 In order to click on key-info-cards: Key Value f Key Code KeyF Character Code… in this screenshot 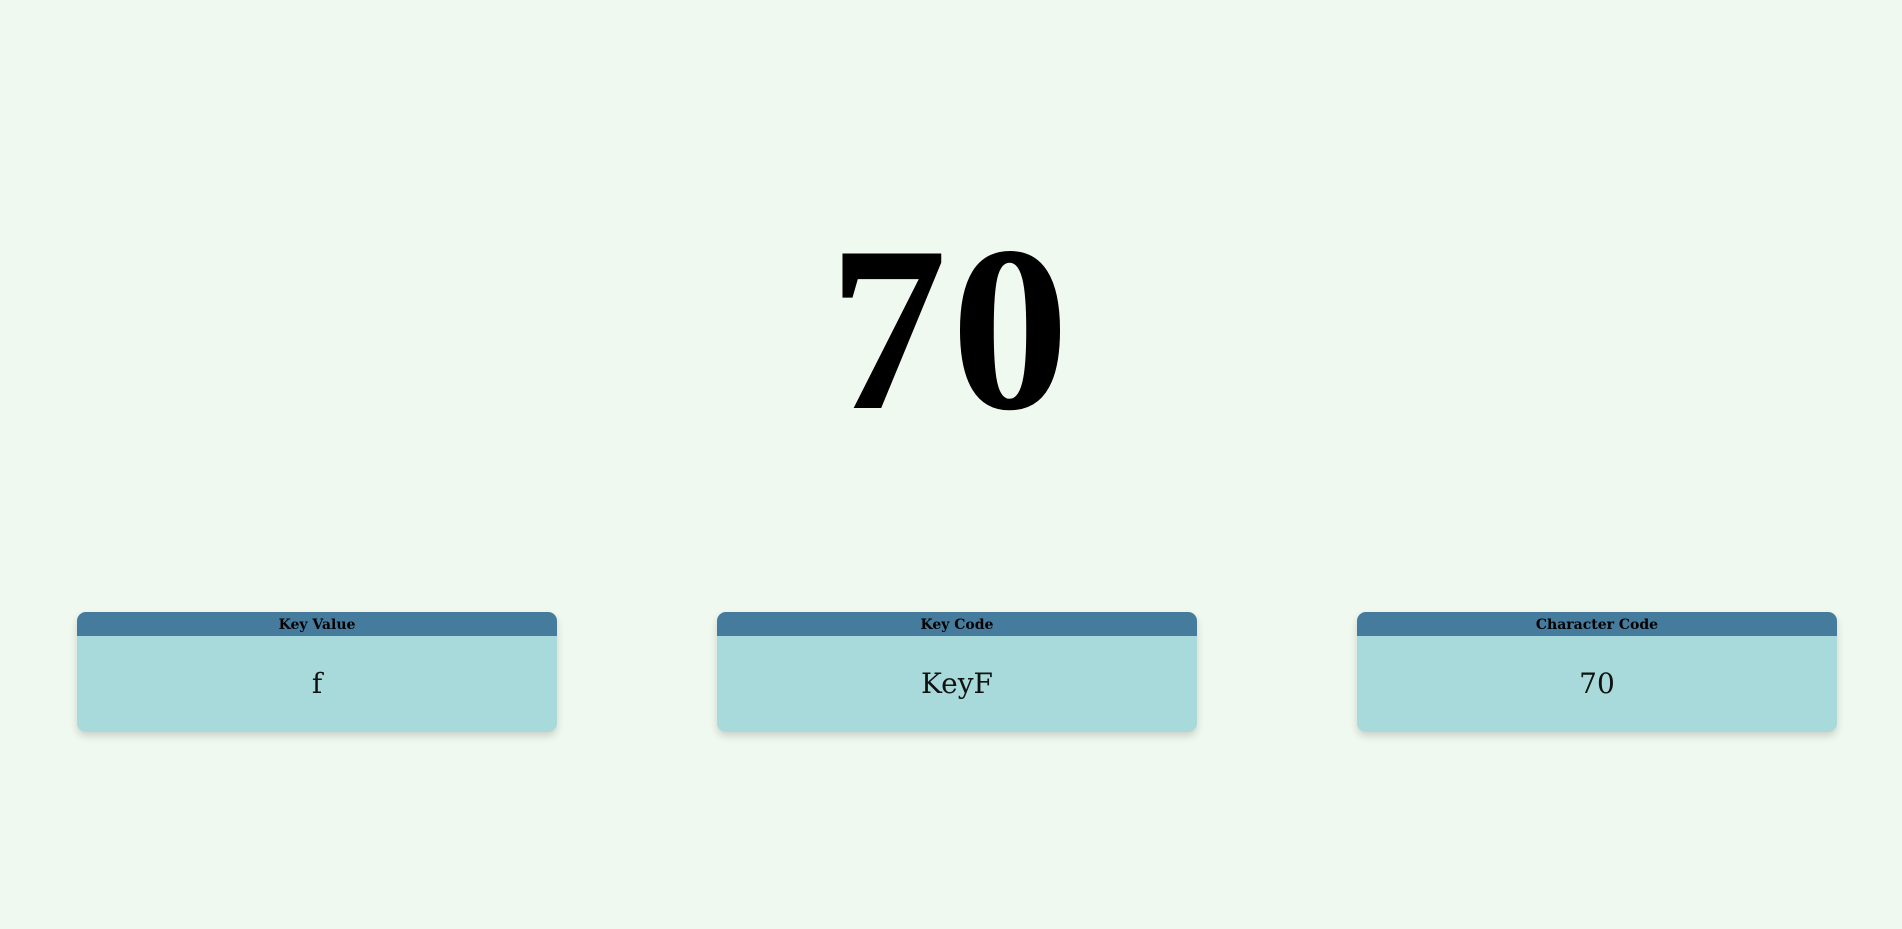, I will do `click(957, 672)`.